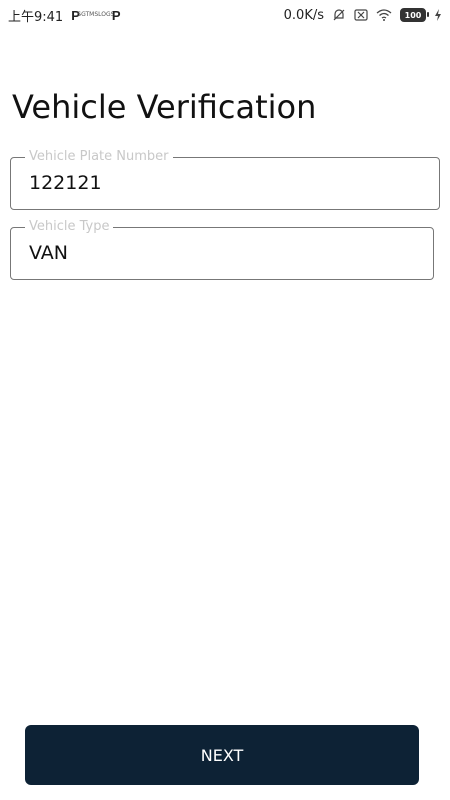 Image resolution: width=450 pixels, height=800 pixels. I want to click on status-bar-left: 上午9:41 P SGTMS LOGS P, so click(60, 15).